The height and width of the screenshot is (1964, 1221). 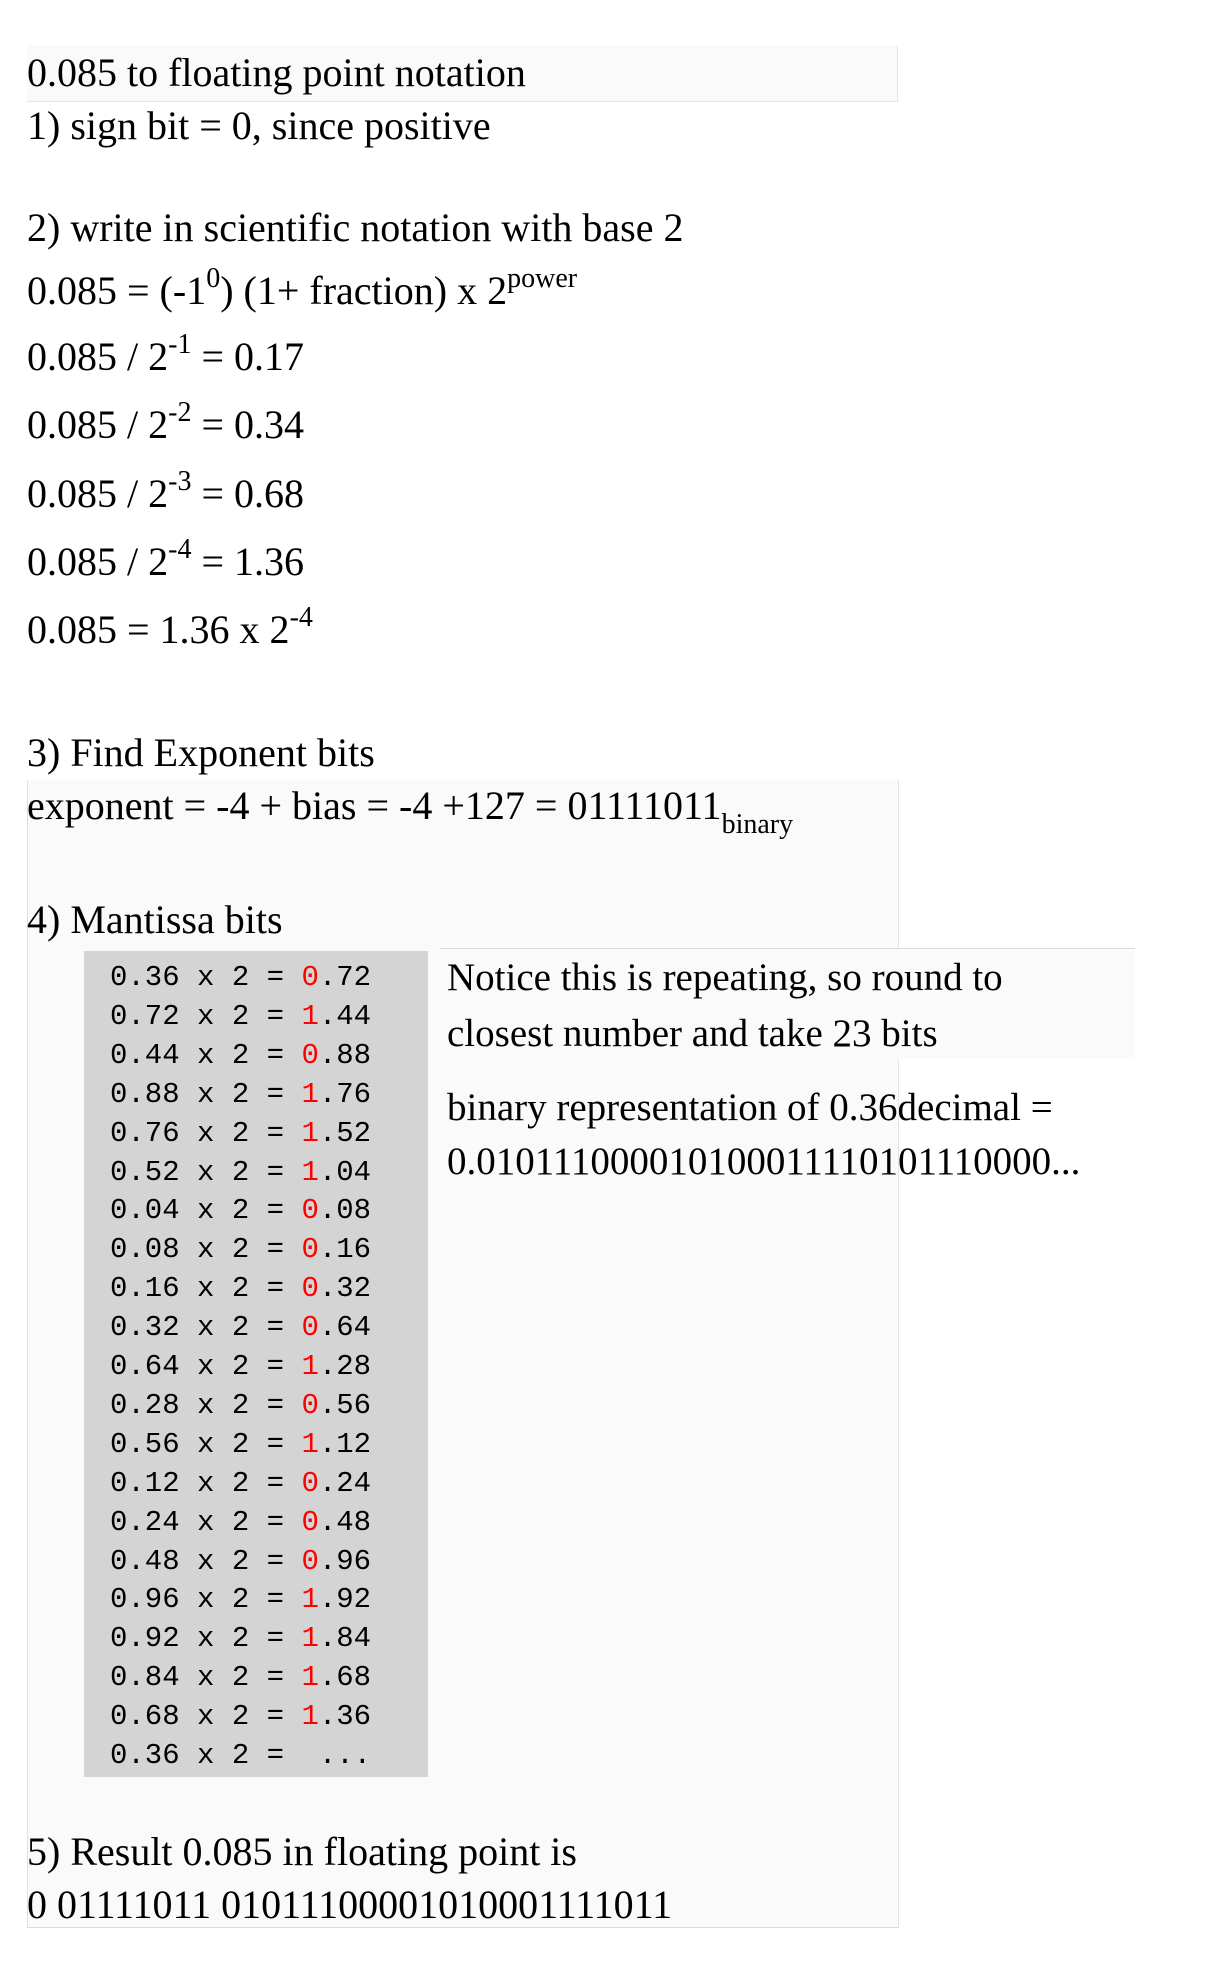 I want to click on division-row: 0.085 / 2-1 = 0.17, so click(x=166, y=355).